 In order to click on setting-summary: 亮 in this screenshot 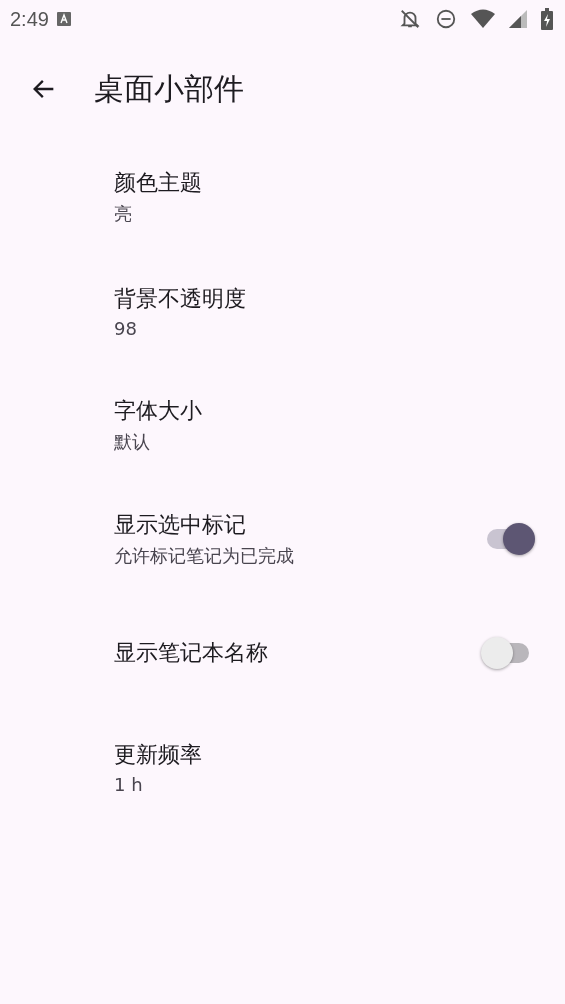, I will do `click(123, 214)`.